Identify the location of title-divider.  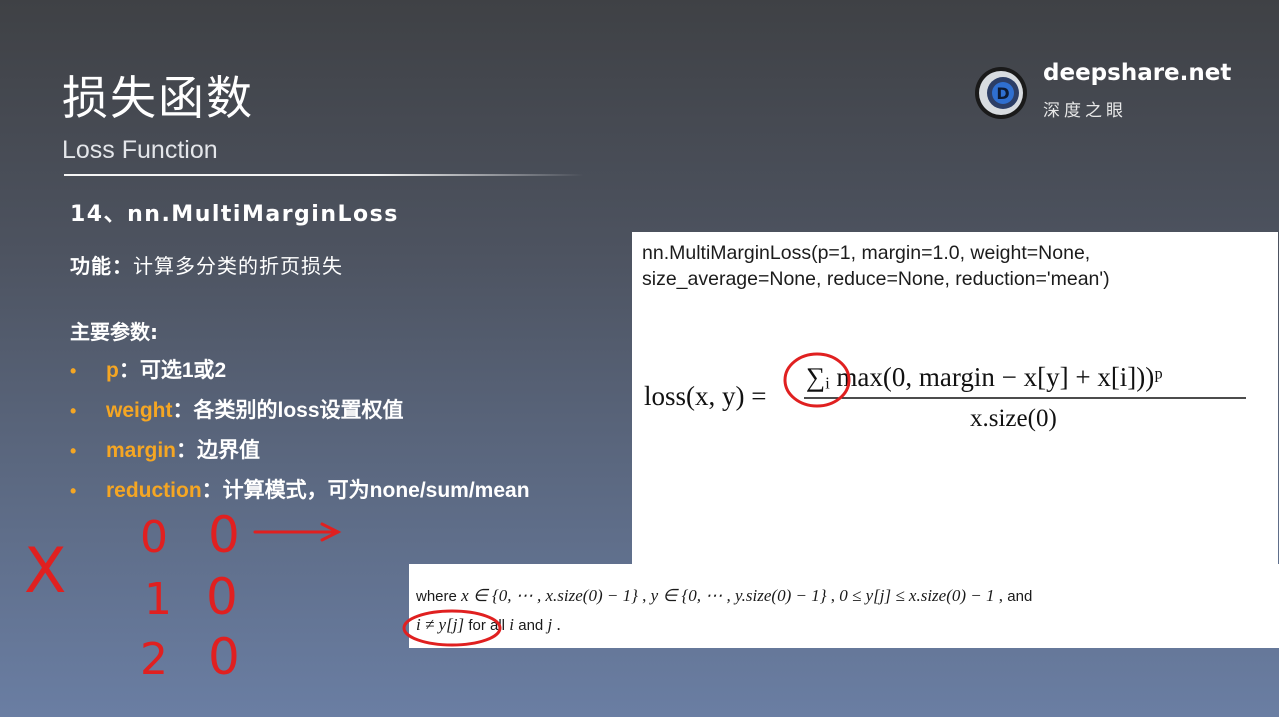
(324, 175).